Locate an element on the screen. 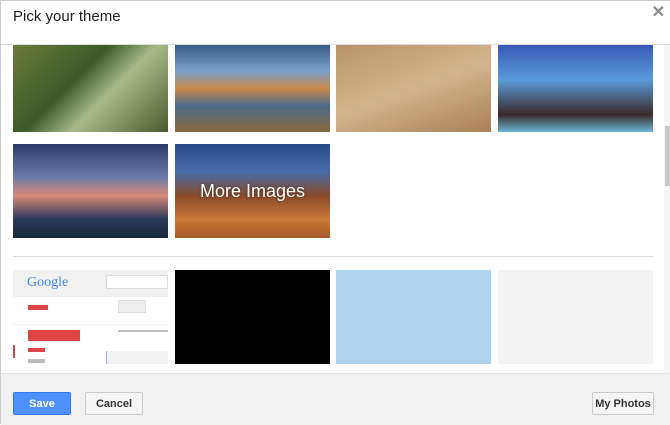  theme-light-gray is located at coordinates (575, 317).